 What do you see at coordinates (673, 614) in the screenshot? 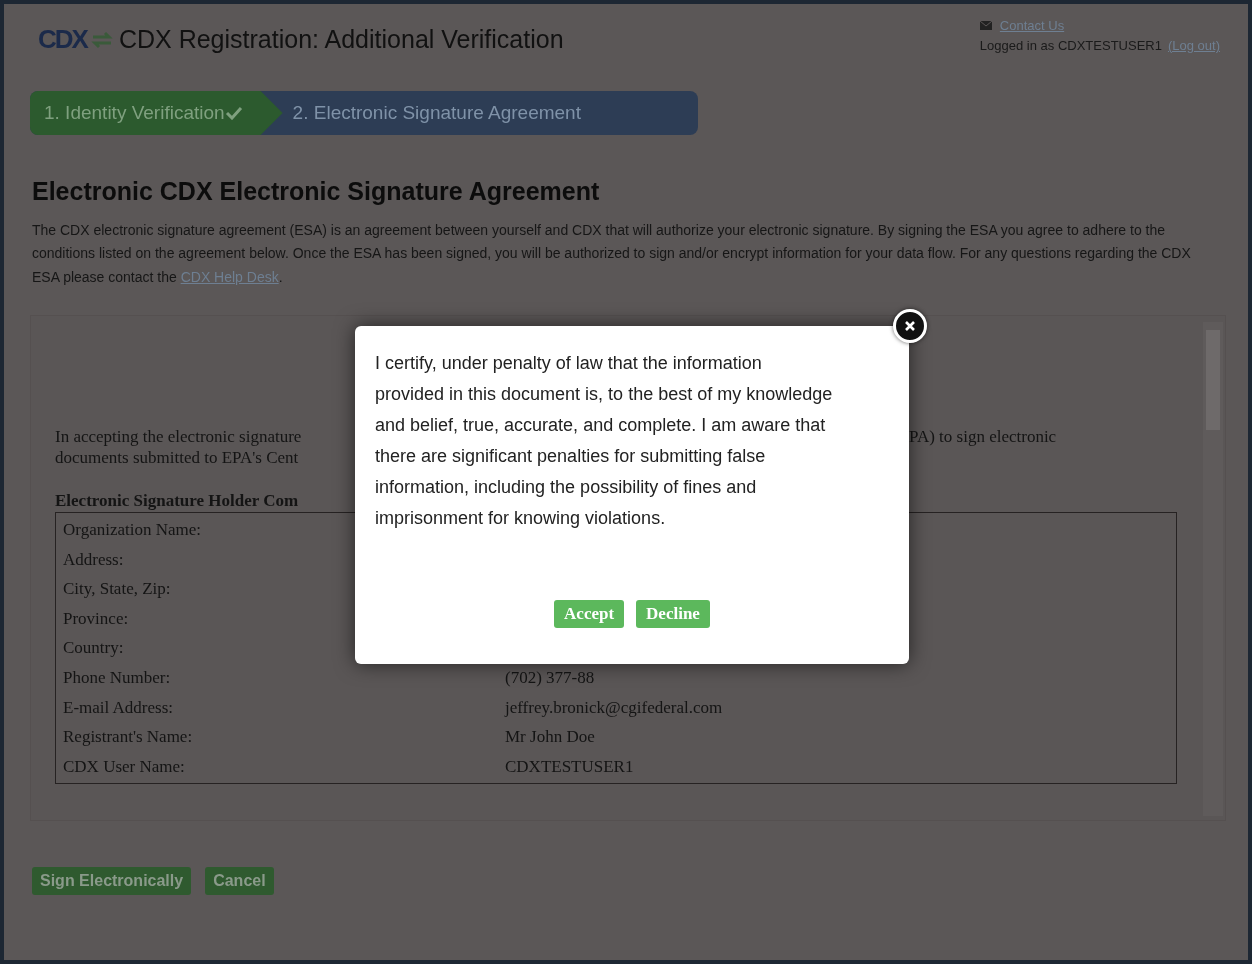
I see `decline-button: Decline` at bounding box center [673, 614].